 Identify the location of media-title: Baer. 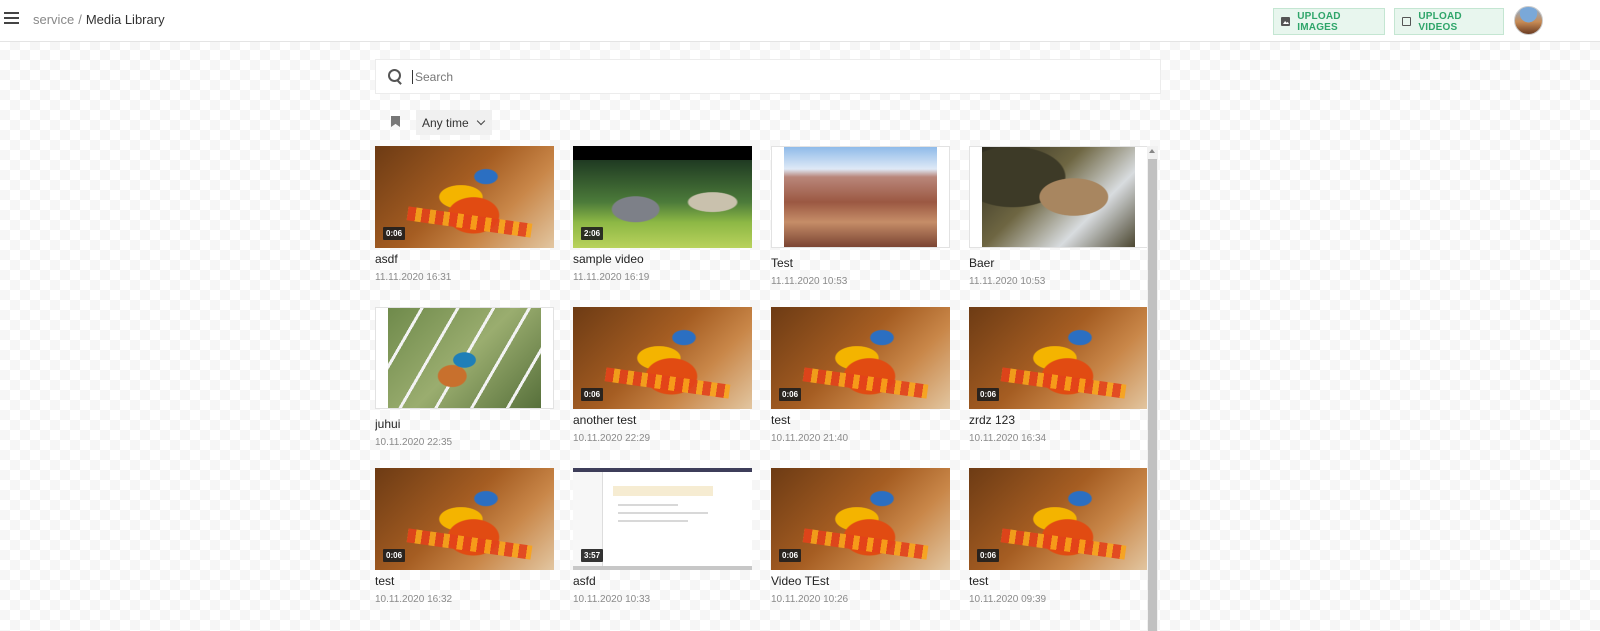
(982, 263).